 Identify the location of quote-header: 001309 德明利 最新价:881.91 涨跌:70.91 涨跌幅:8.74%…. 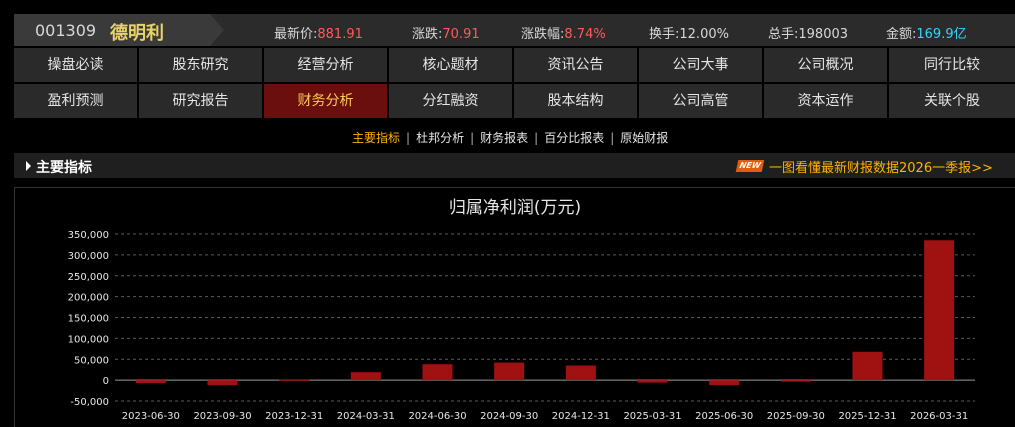
(514, 30).